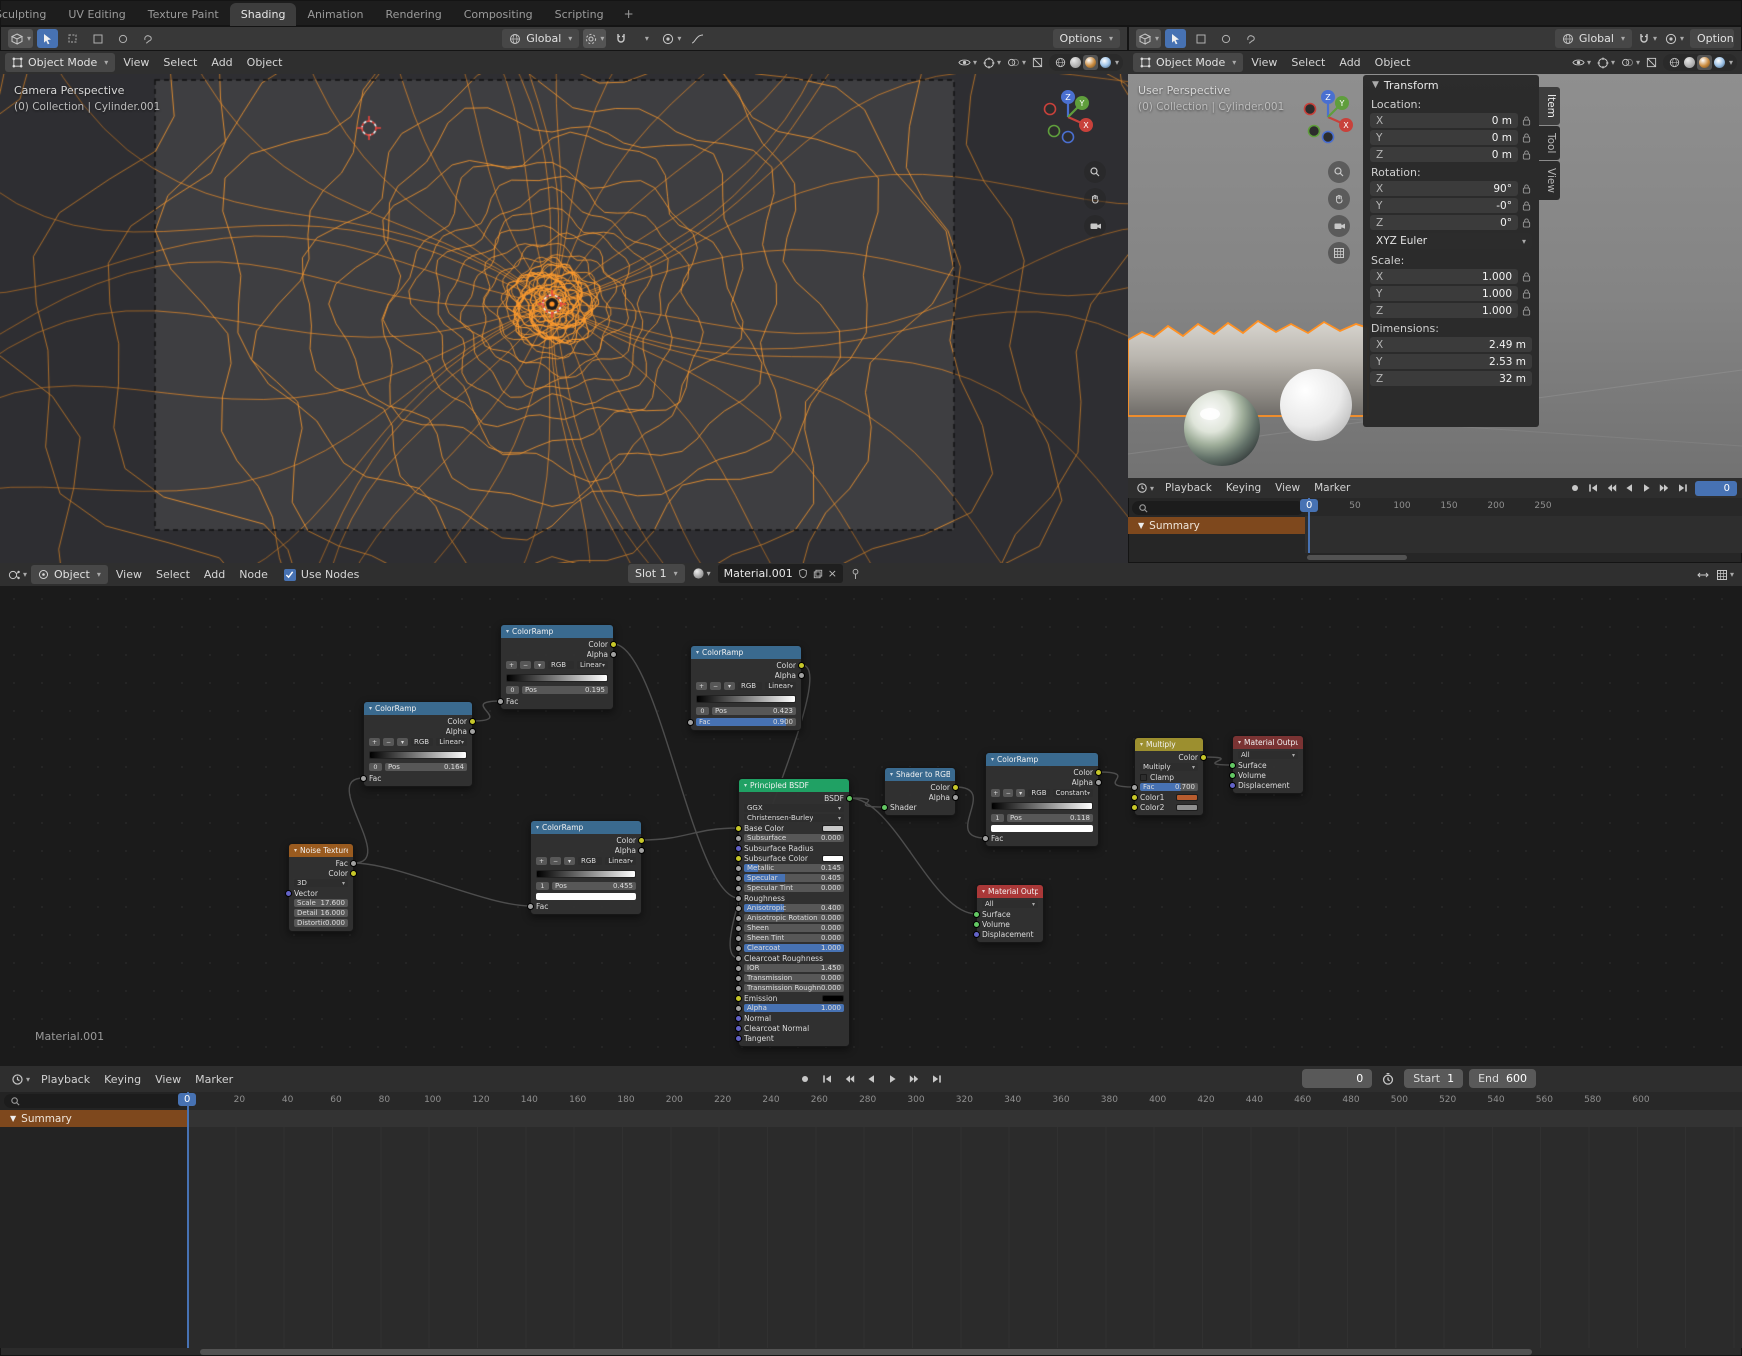 The height and width of the screenshot is (1356, 1742). I want to click on workspace-tab-animation: Animation, so click(335, 14).